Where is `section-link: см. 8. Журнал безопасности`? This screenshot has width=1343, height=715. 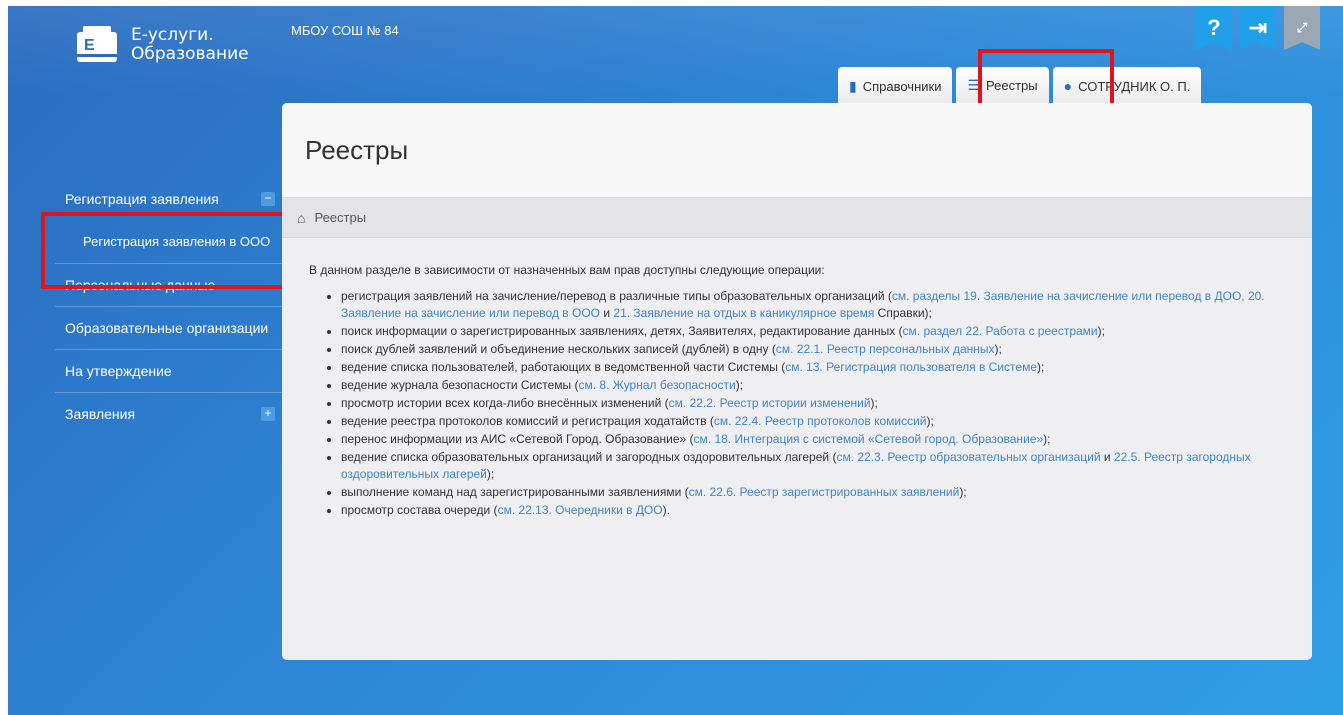
section-link: см. 8. Журнал безопасности is located at coordinates (656, 385).